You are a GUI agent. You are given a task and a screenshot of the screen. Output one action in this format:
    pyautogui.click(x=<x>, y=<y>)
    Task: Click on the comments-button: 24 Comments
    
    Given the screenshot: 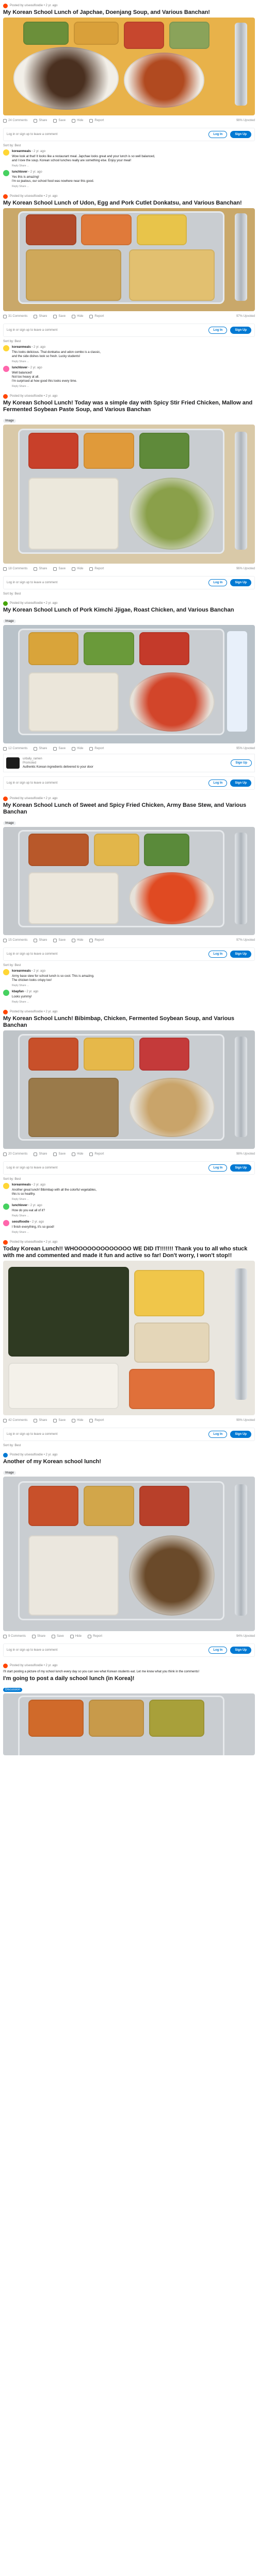 What is the action you would take?
    pyautogui.click(x=15, y=120)
    